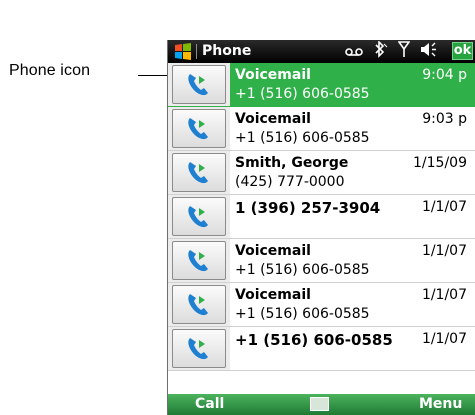 The width and height of the screenshot is (475, 415). I want to click on row-date: 9:04 p, so click(444, 75).